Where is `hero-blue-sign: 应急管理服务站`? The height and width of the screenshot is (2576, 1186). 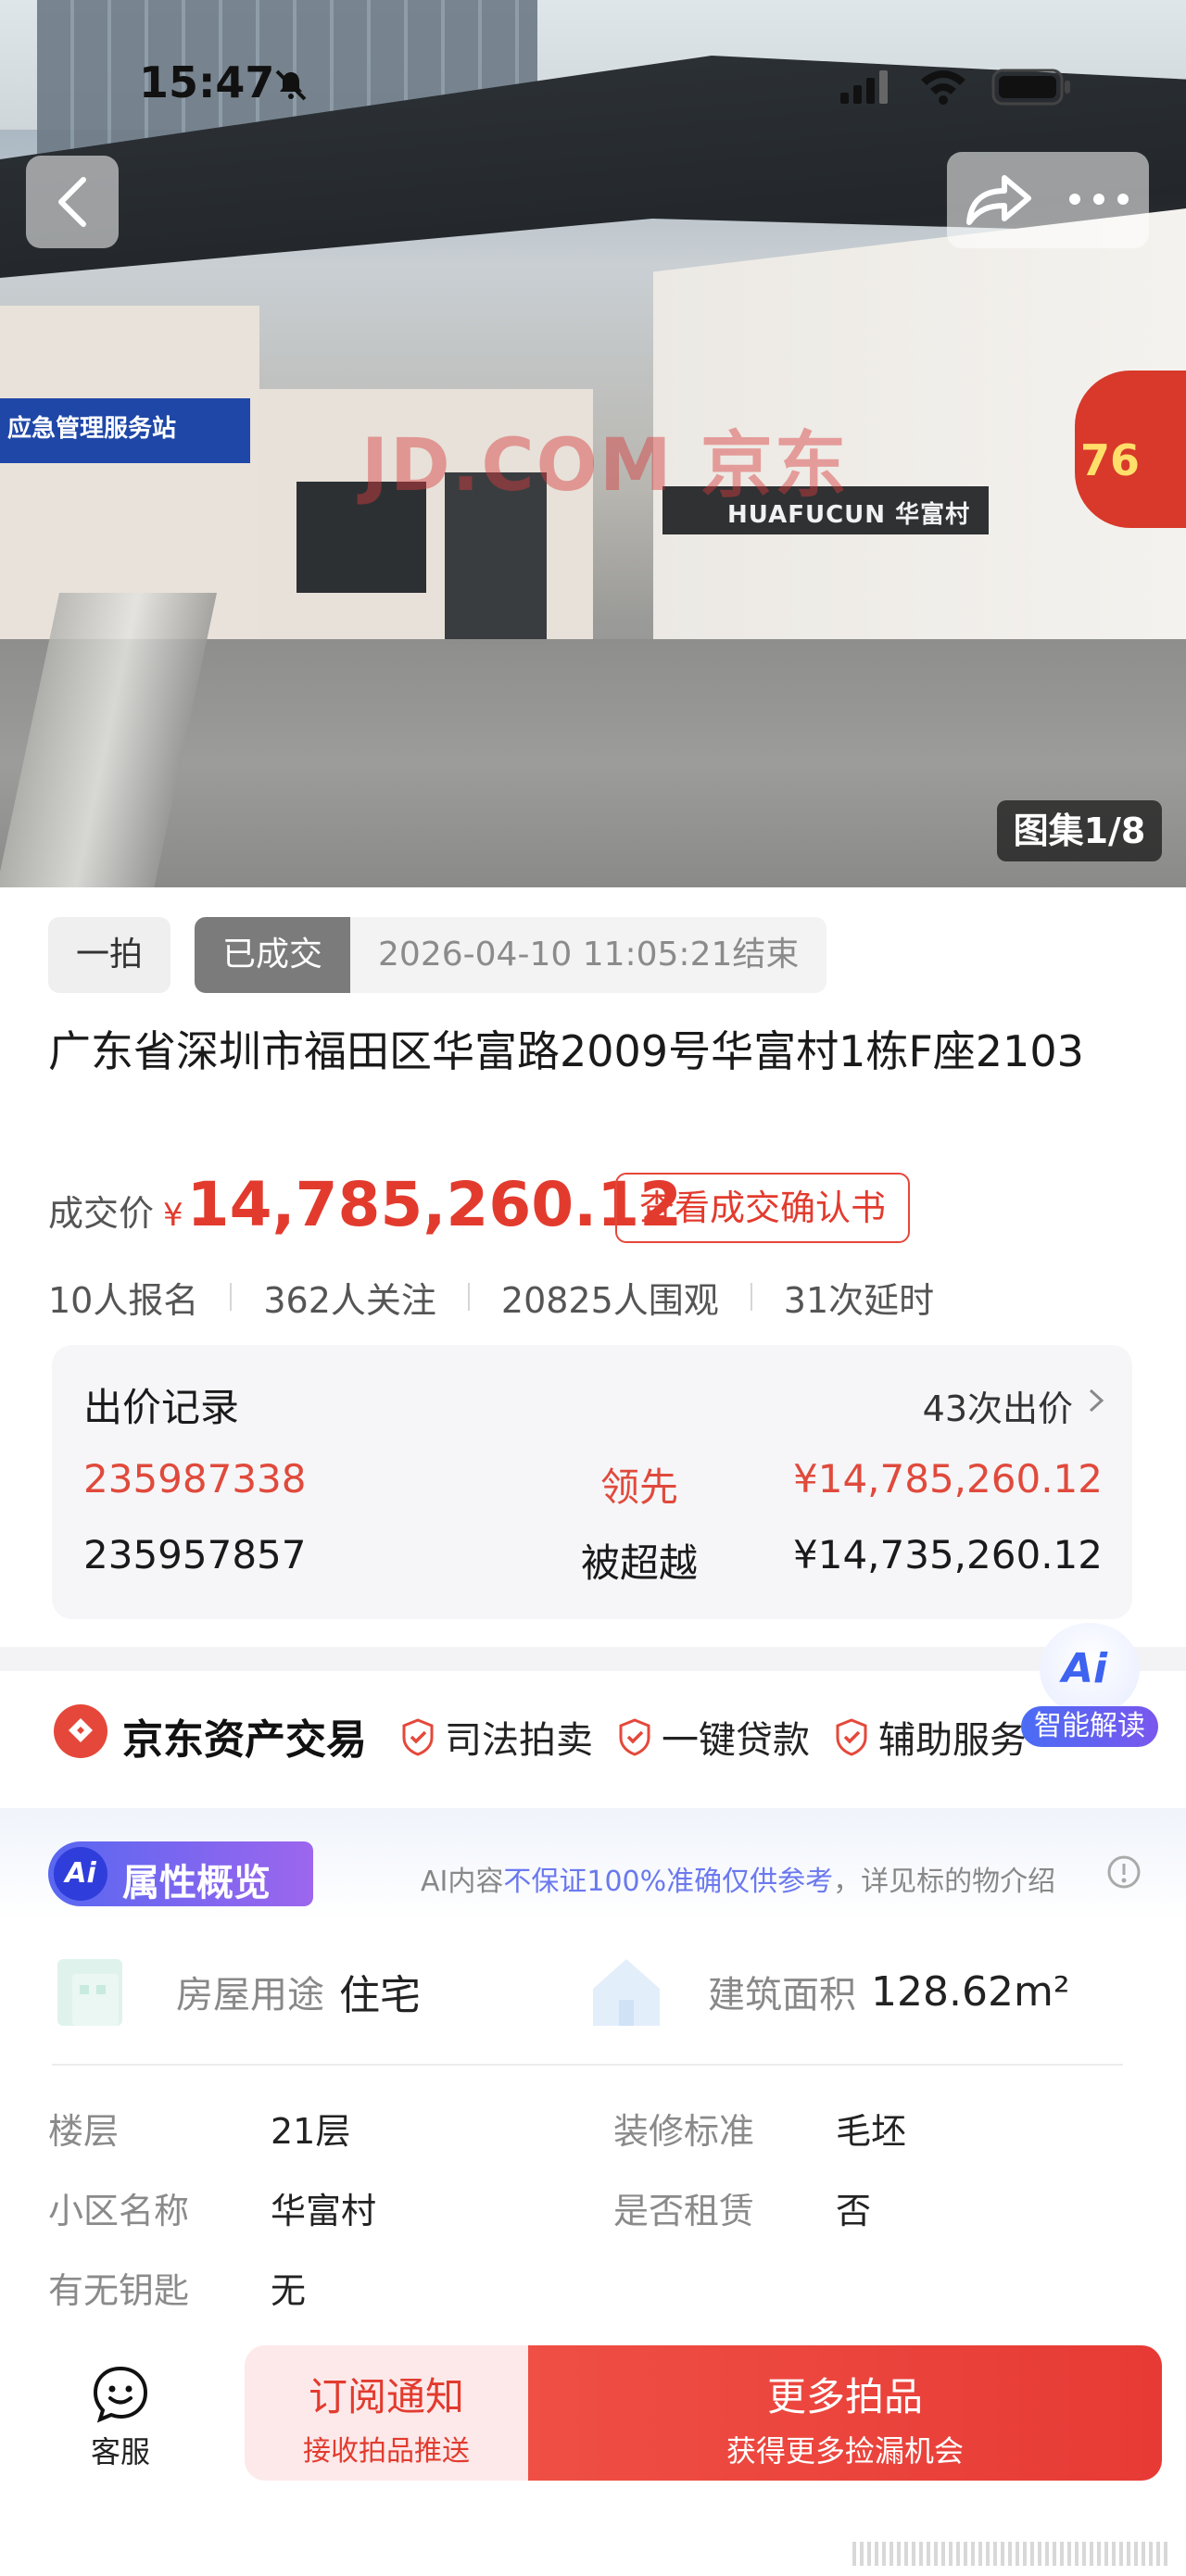
hero-blue-sign: 应急管理服务站 is located at coordinates (125, 430).